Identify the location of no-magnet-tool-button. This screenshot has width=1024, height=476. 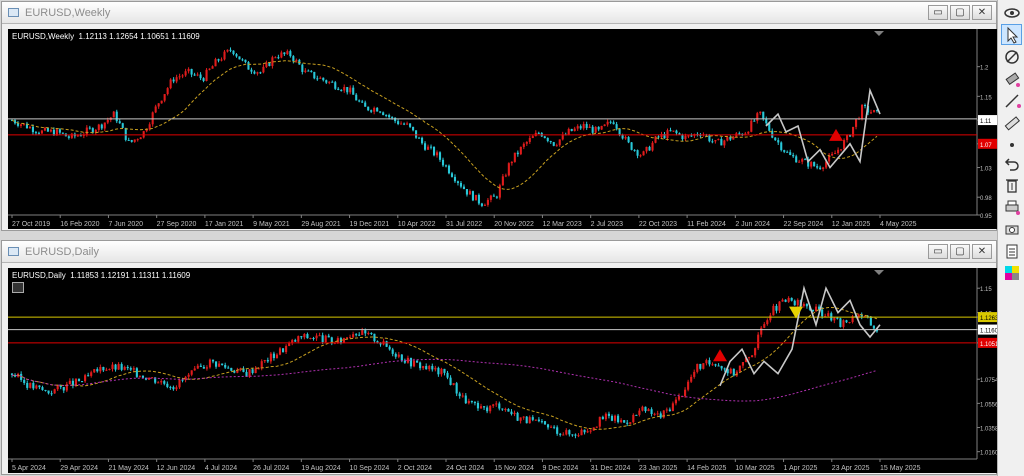
(1011, 56).